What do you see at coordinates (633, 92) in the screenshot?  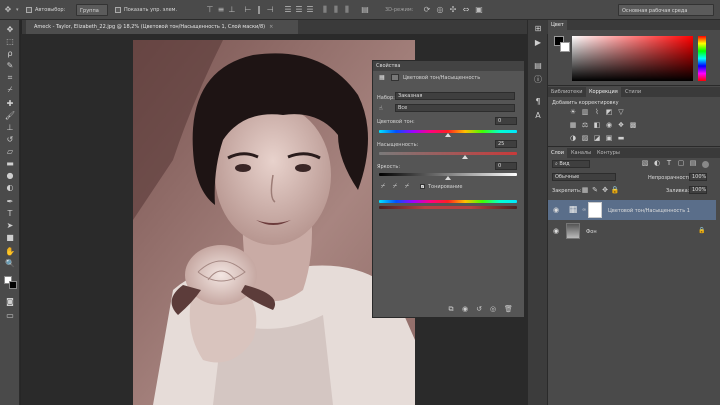 I see `tab-styles: Стили` at bounding box center [633, 92].